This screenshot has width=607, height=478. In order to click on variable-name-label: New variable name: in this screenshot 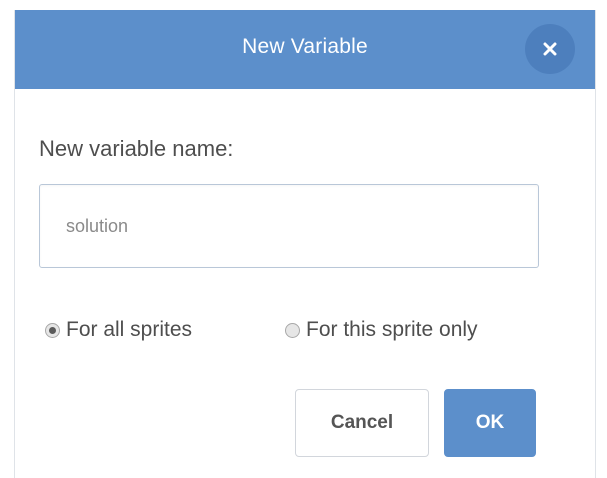, I will do `click(136, 148)`.